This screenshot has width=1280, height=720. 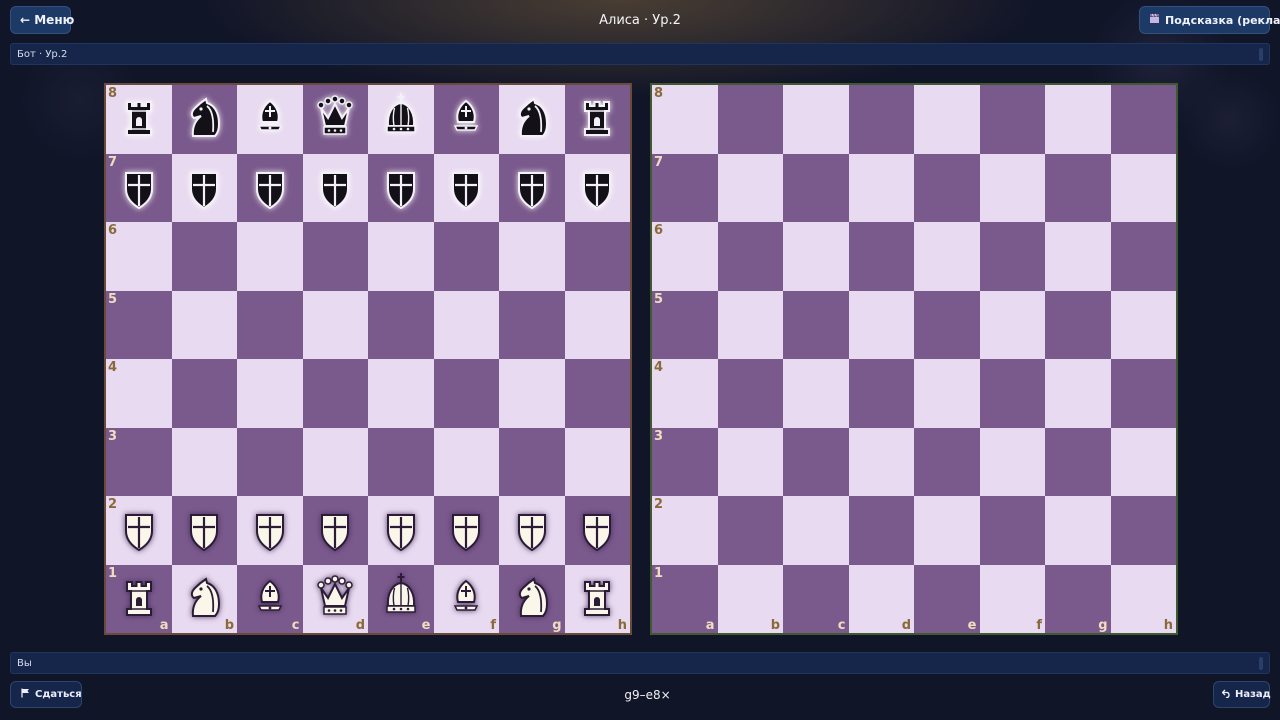 What do you see at coordinates (466, 461) in the screenshot?
I see `left-square-f3` at bounding box center [466, 461].